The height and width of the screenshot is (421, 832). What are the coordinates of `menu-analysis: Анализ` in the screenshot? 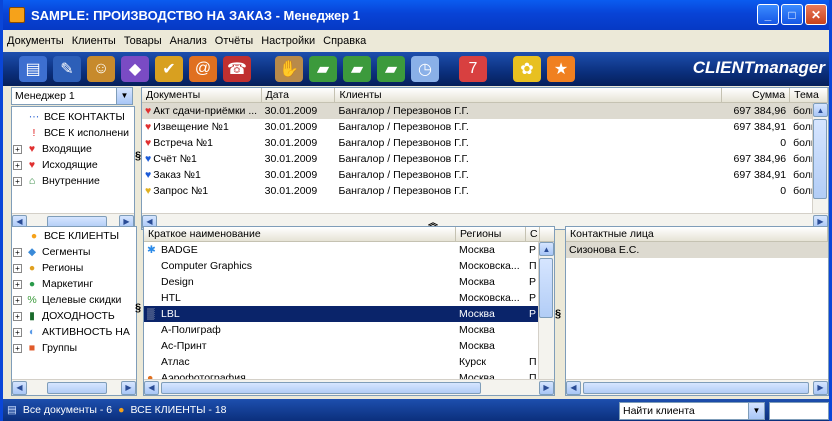 It's located at (188, 41).